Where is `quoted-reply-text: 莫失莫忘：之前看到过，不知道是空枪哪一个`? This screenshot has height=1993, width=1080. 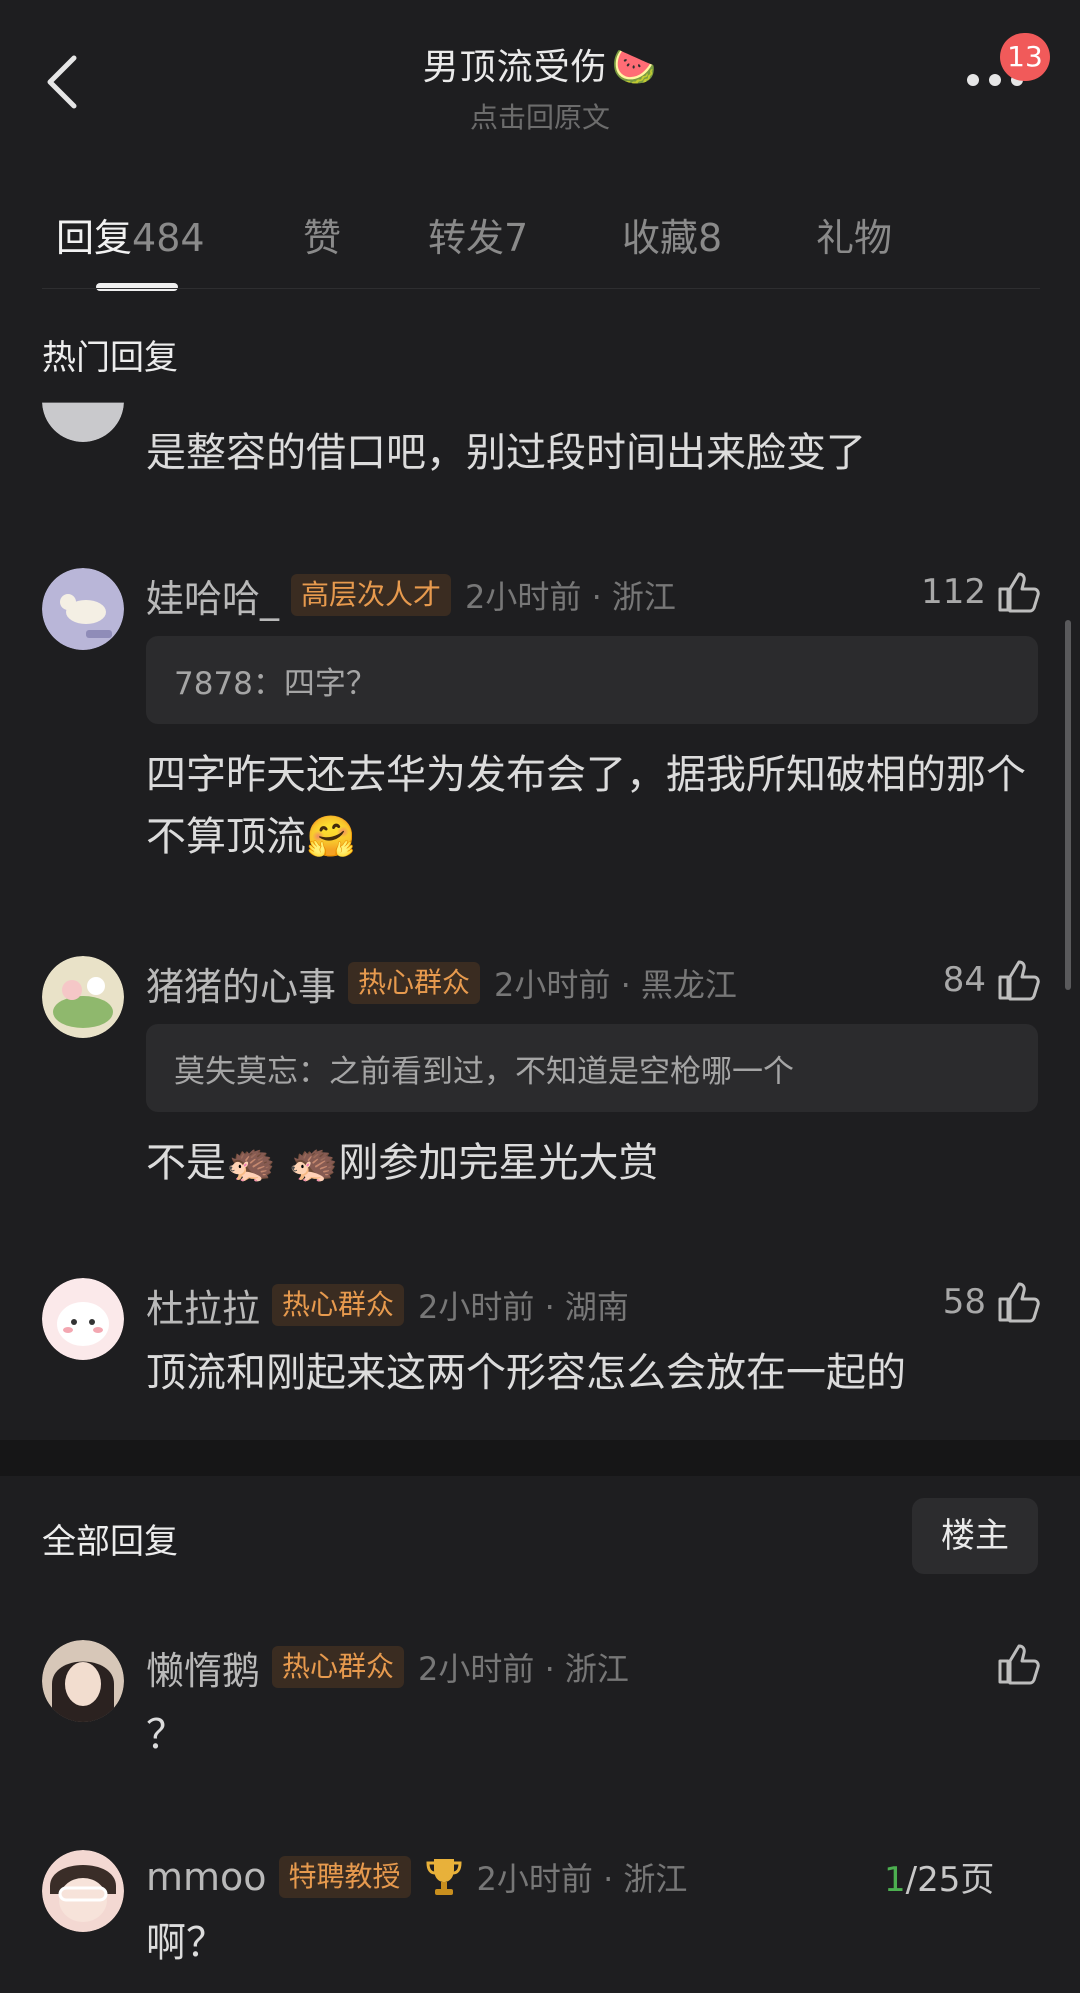
quoted-reply-text: 莫失莫忘：之前看到过，不知道是空枪哪一个 is located at coordinates (484, 1072).